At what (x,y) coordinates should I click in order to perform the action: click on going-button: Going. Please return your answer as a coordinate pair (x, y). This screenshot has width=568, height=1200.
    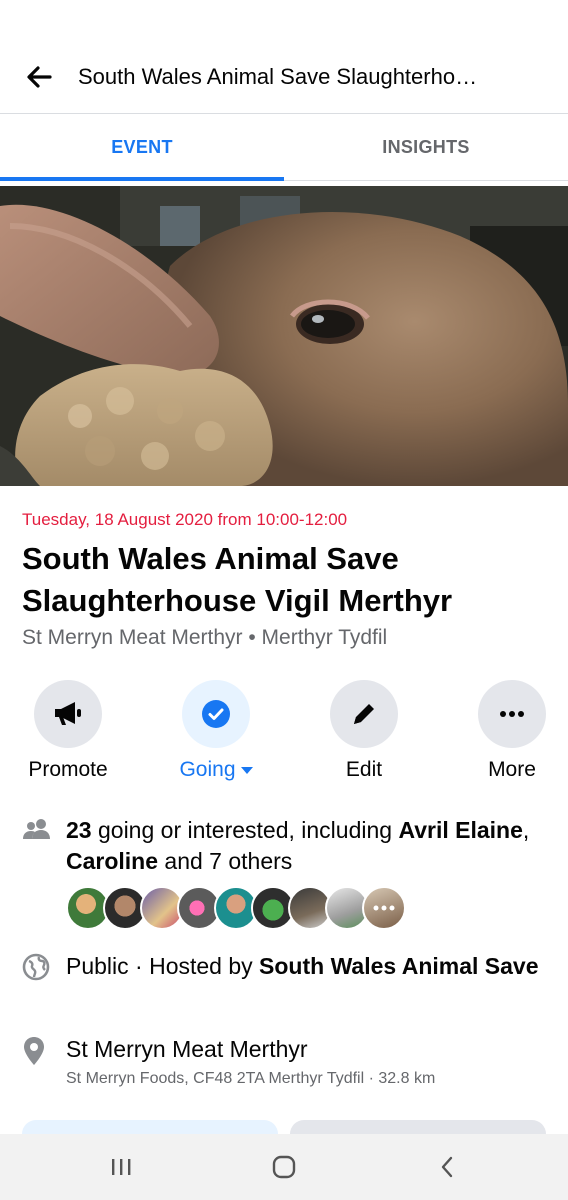
    Looking at the image, I should click on (216, 731).